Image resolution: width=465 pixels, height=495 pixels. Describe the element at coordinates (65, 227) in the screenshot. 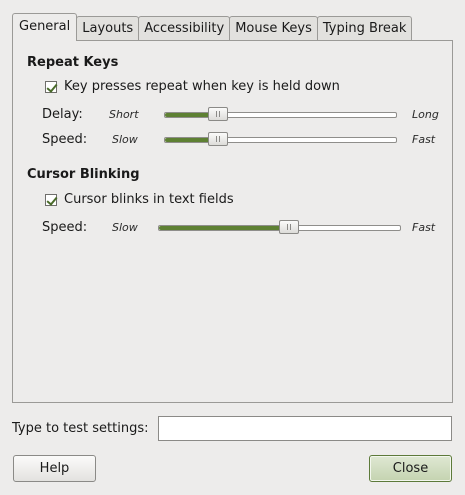

I see `blink-speed-label: Speed:` at that location.